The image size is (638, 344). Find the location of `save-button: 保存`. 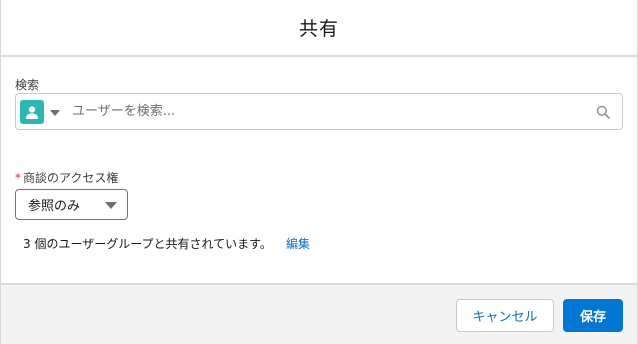

save-button: 保存 is located at coordinates (593, 315).